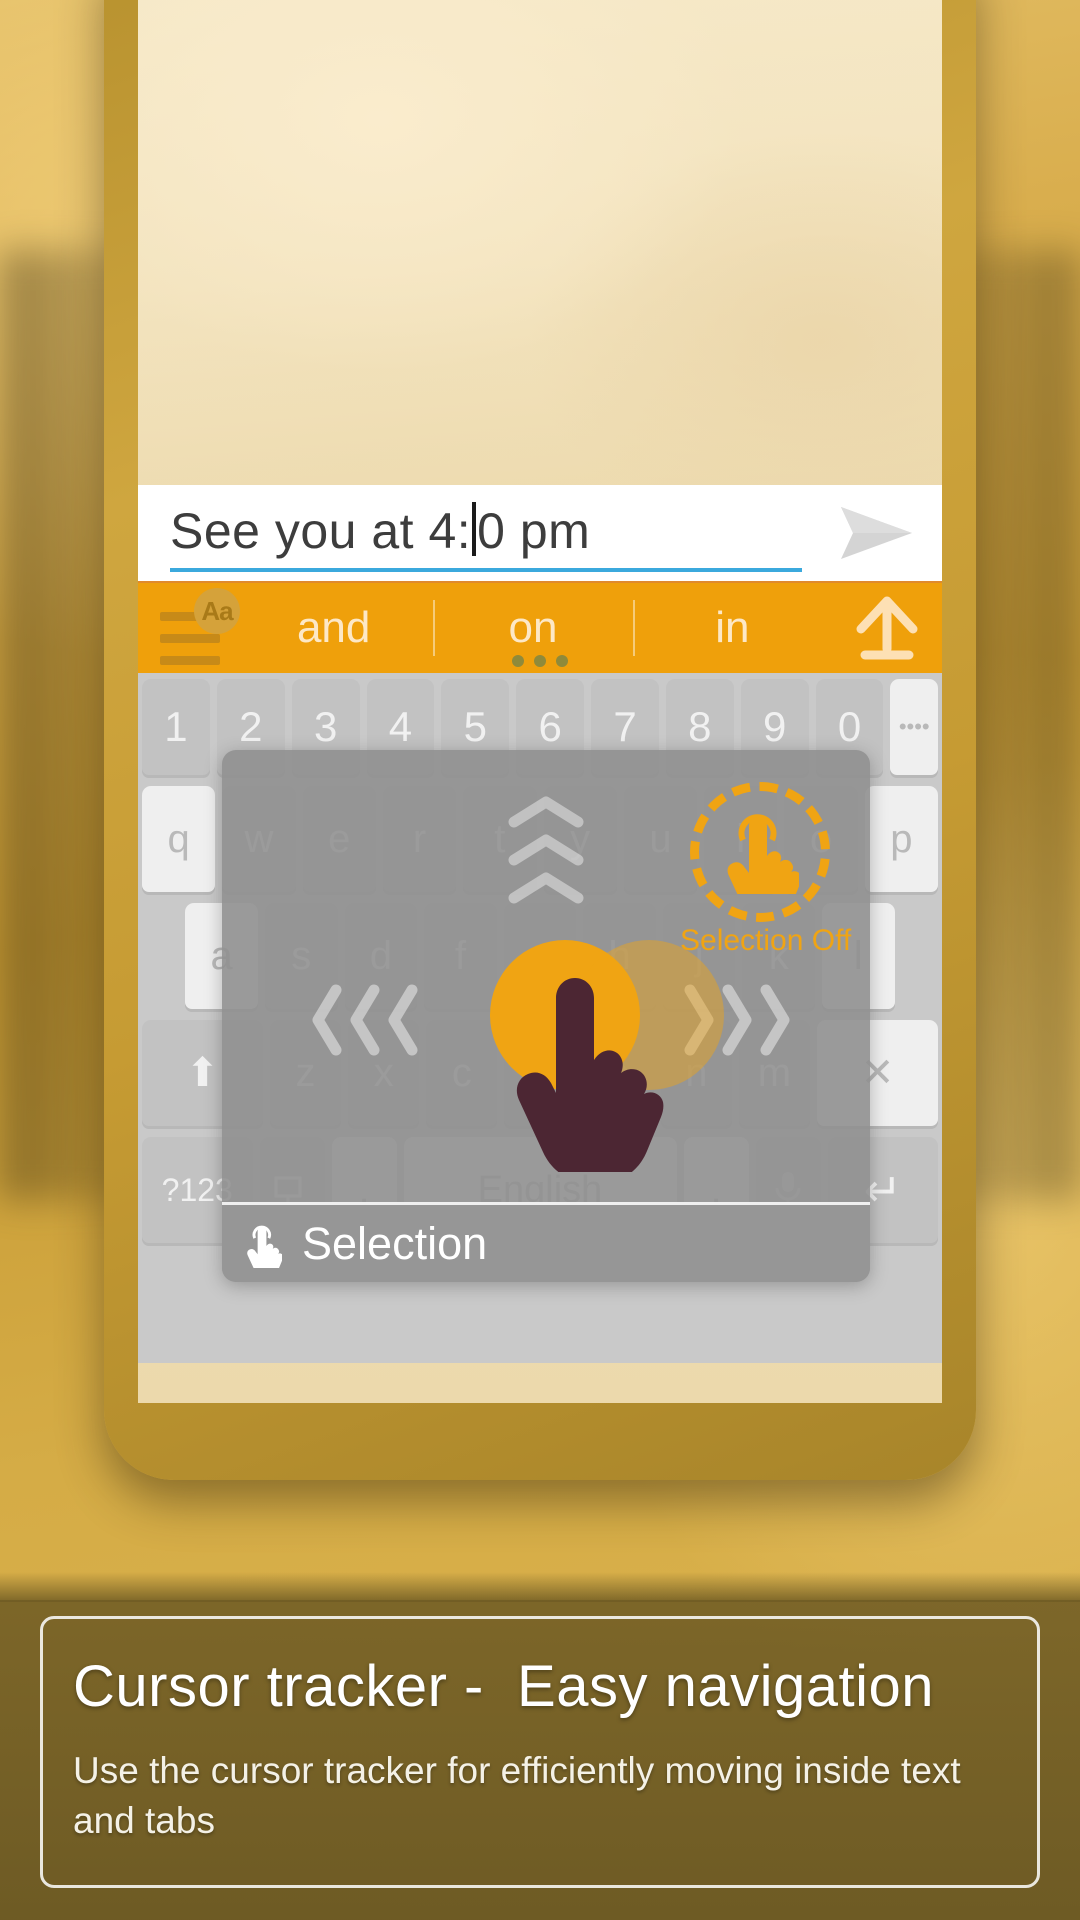  What do you see at coordinates (395, 1243) in the screenshot?
I see `selection-toggle-label: Selection` at bounding box center [395, 1243].